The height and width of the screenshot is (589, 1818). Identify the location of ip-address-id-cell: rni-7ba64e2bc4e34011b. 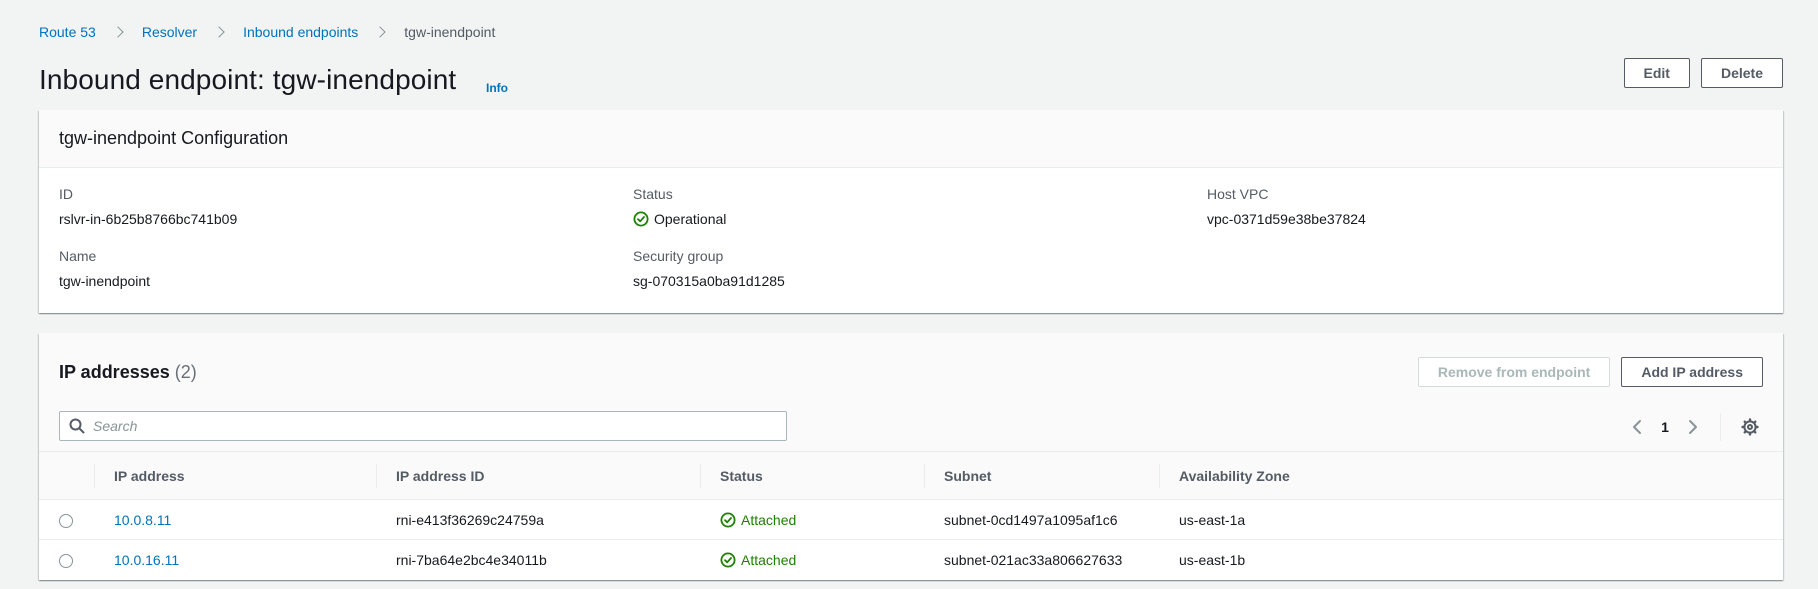
(538, 559).